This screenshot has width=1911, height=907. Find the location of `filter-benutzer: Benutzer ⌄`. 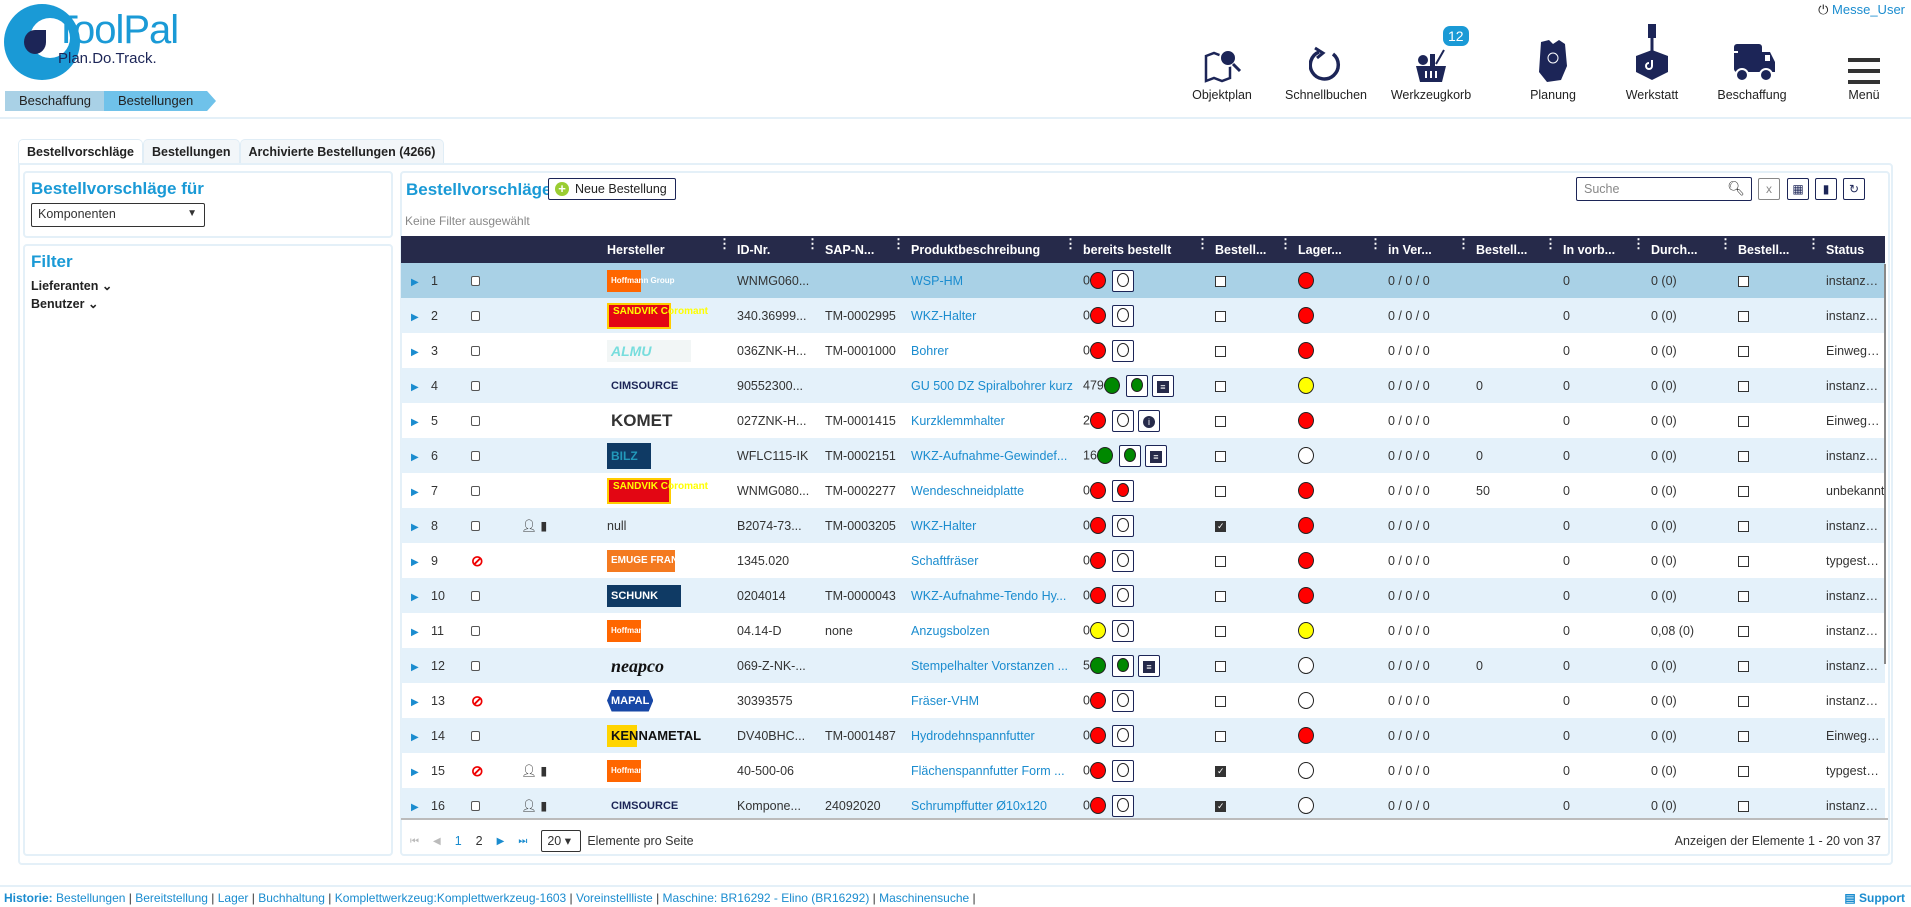

filter-benutzer: Benutzer ⌄ is located at coordinates (208, 303).